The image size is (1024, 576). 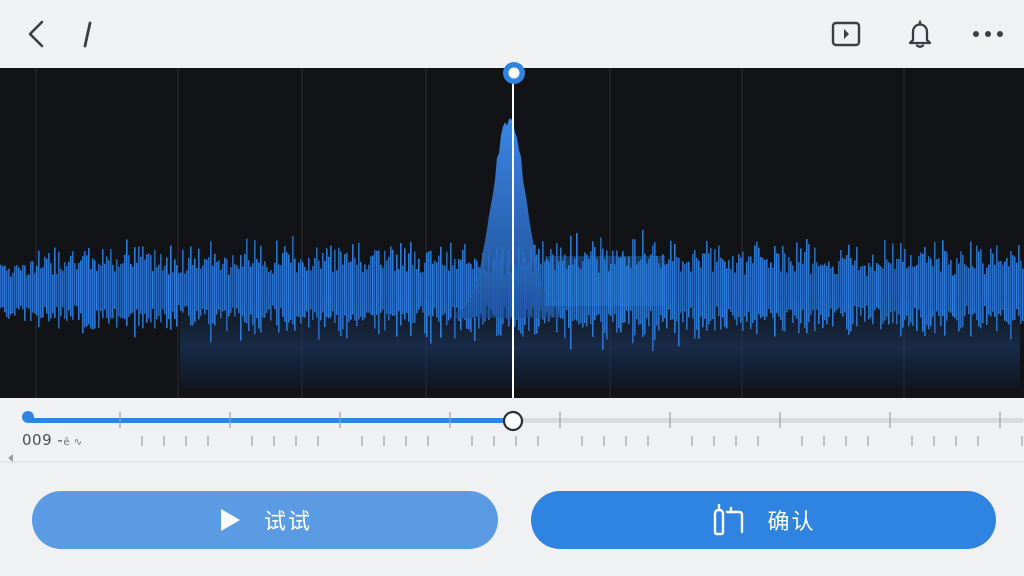 I want to click on media-button, so click(x=846, y=34).